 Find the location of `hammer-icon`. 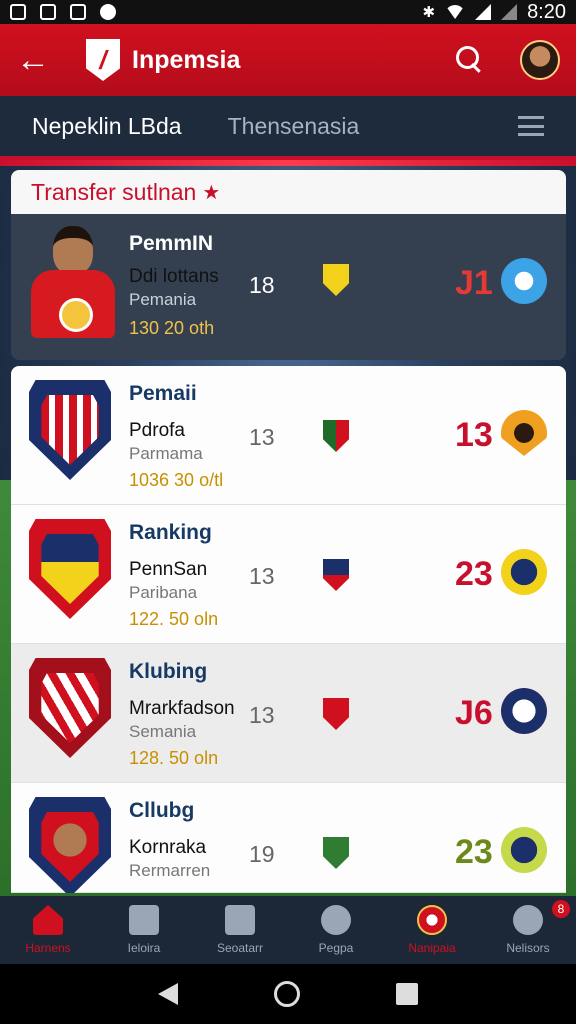

hammer-icon is located at coordinates (144, 920).